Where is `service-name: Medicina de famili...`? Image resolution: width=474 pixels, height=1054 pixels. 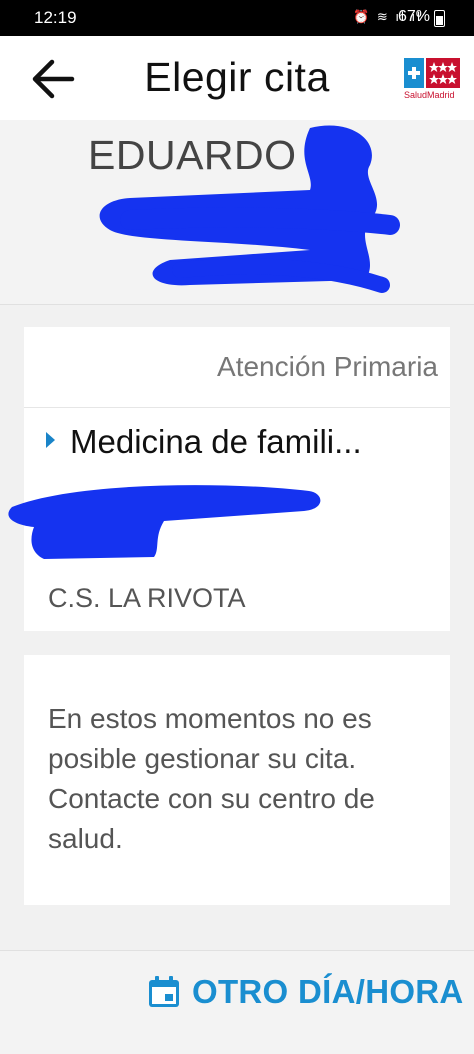 service-name: Medicina de famili... is located at coordinates (216, 441).